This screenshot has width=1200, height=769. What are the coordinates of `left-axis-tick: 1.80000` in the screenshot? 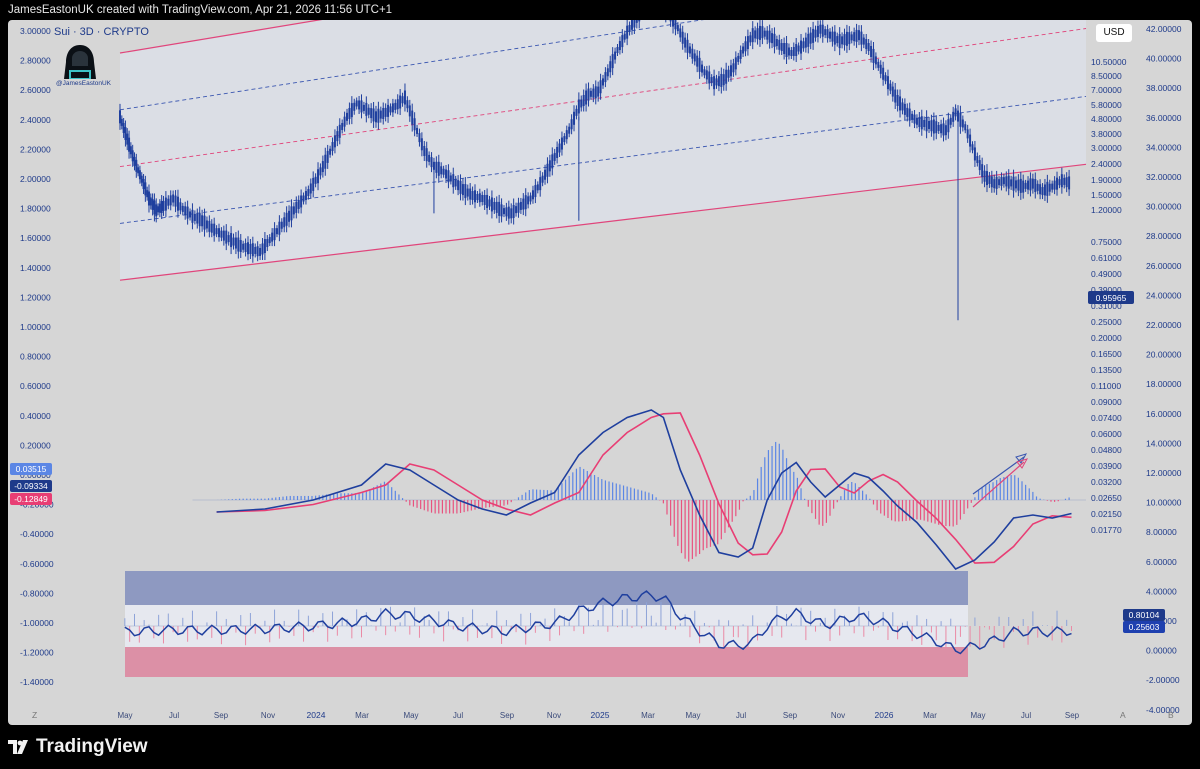 It's located at (35, 209).